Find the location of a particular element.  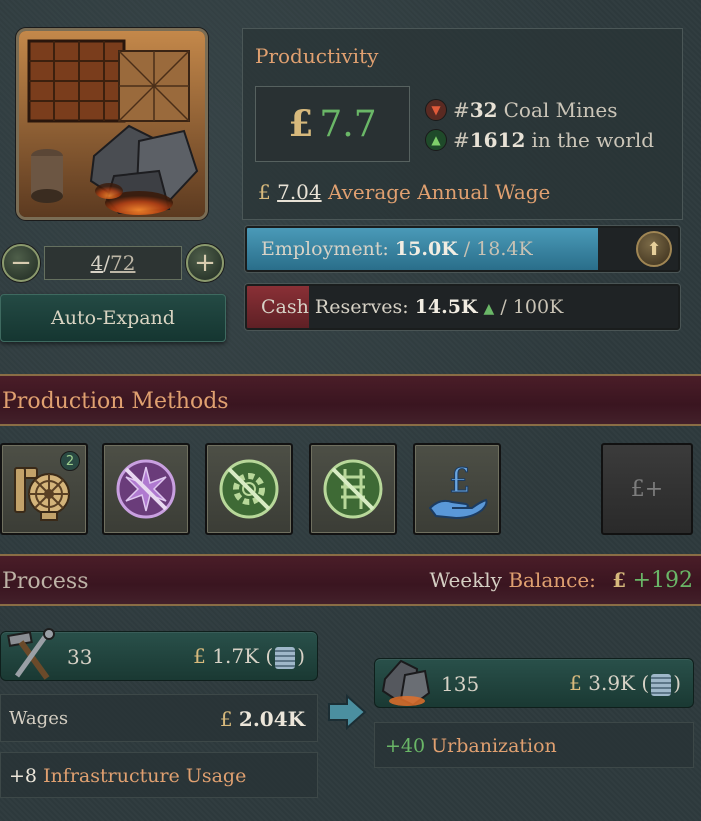

balance-word-weekly: Weekly is located at coordinates (465, 580).